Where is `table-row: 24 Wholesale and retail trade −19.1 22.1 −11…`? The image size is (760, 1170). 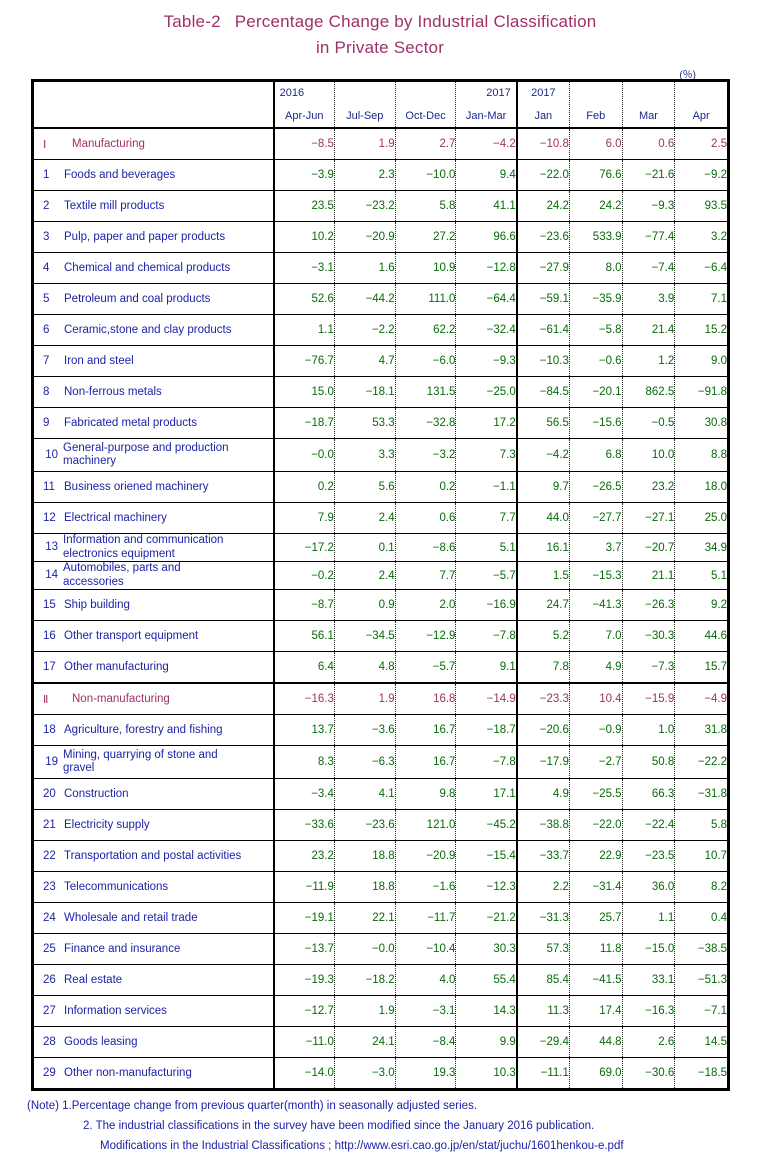 table-row: 24 Wholesale and retail trade −19.1 22.1 −11… is located at coordinates (380, 918).